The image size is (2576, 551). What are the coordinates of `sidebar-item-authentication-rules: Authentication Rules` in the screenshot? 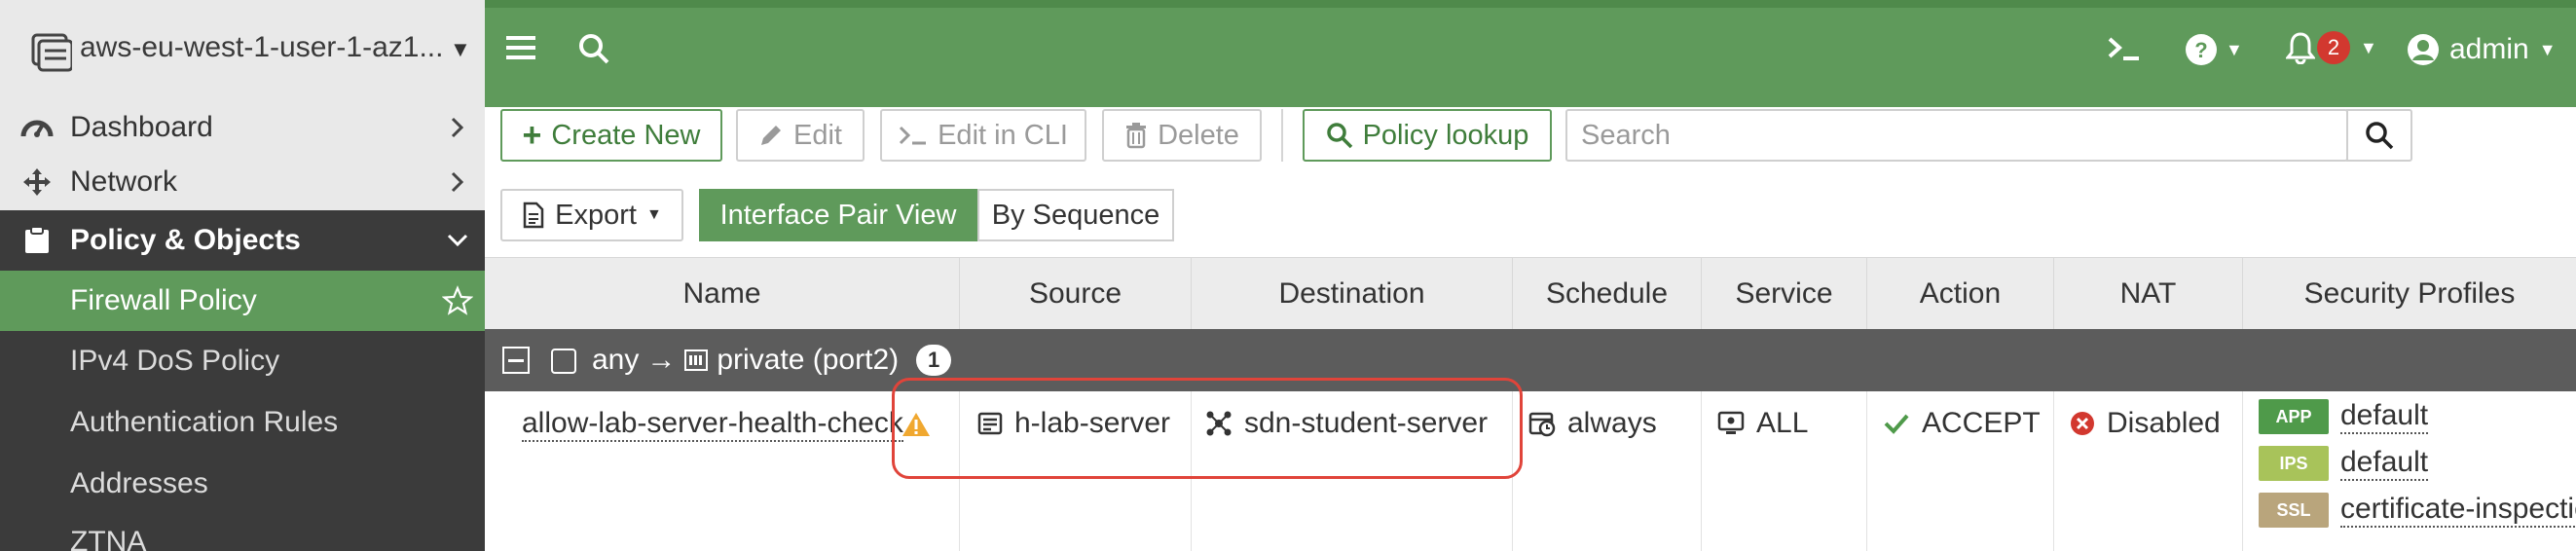 It's located at (242, 423).